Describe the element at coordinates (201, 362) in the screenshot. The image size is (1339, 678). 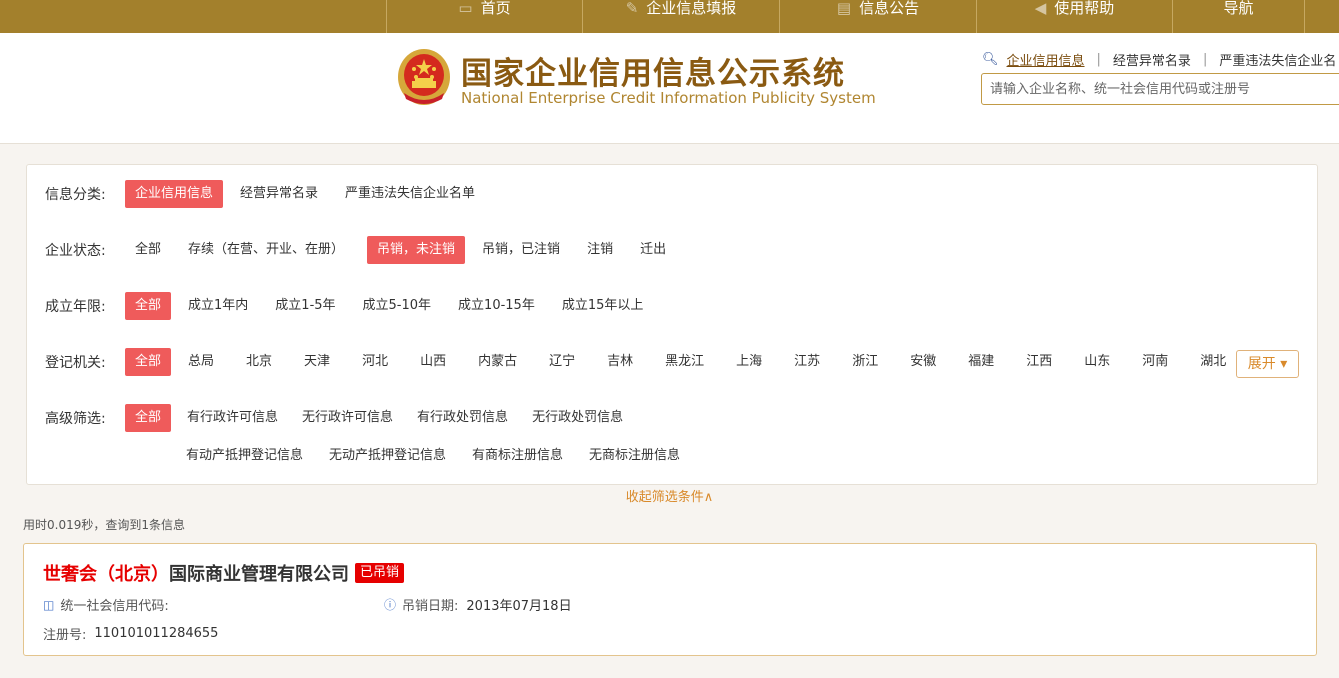
I see `filter-option: 总局` at that location.